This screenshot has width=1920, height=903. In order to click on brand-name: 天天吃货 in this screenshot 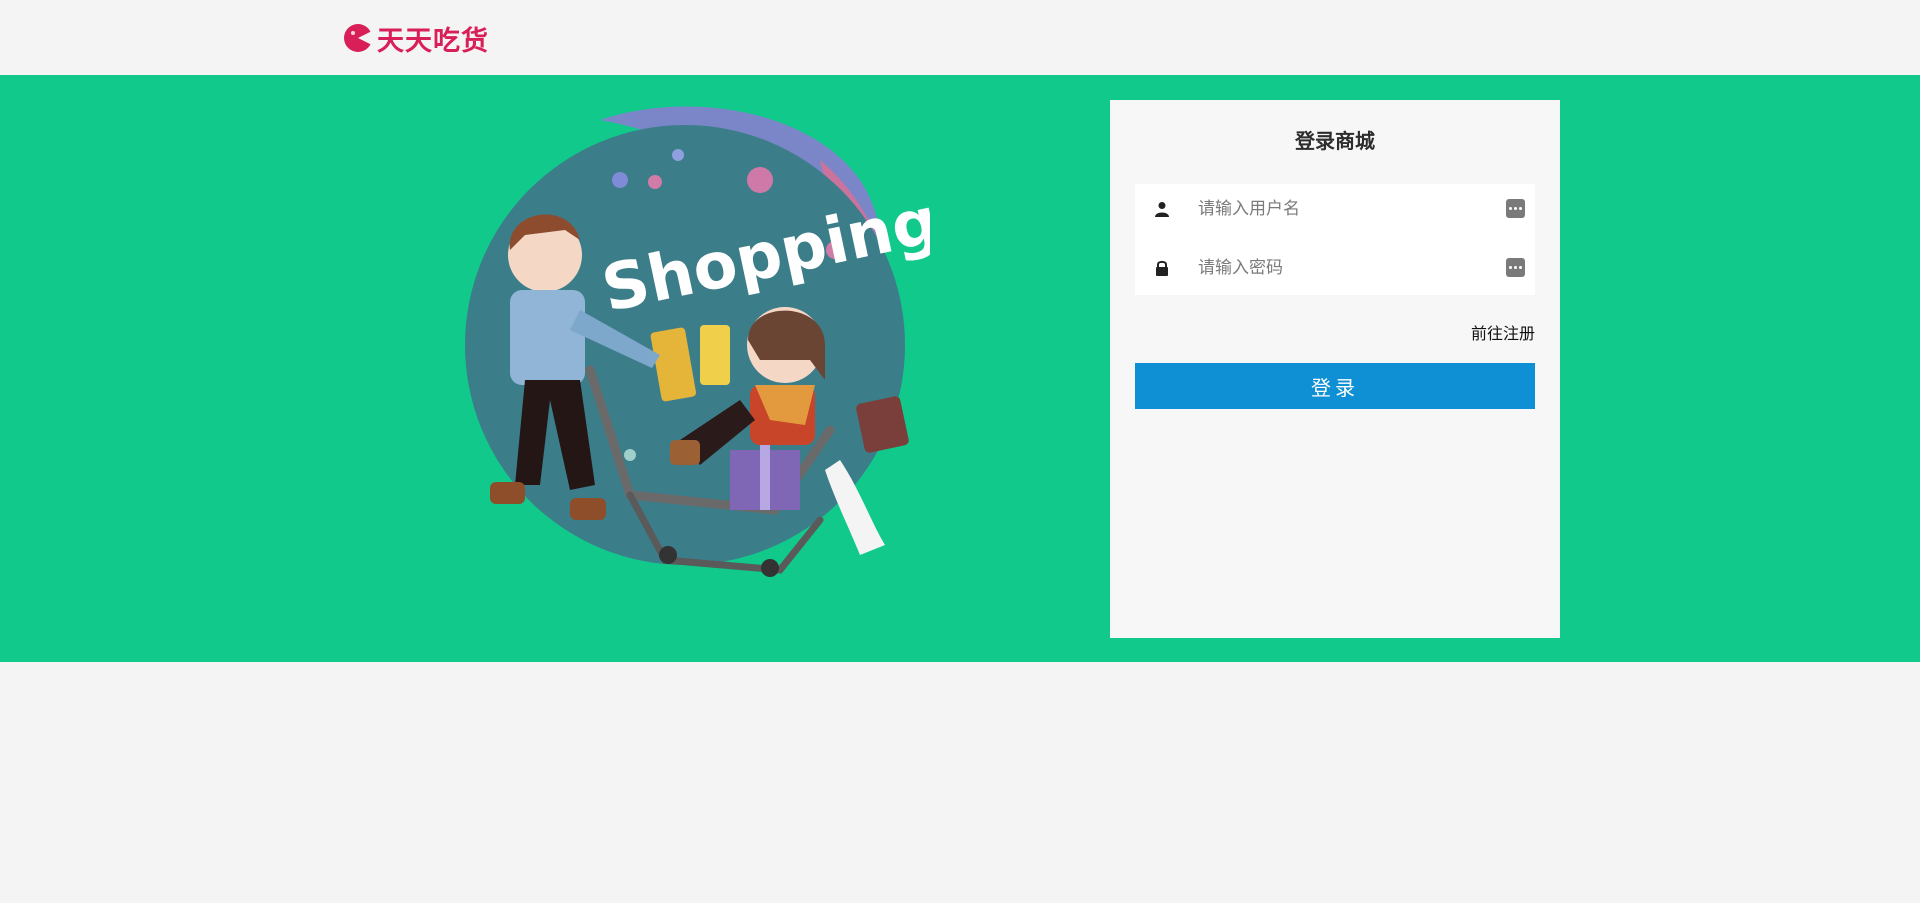, I will do `click(433, 41)`.